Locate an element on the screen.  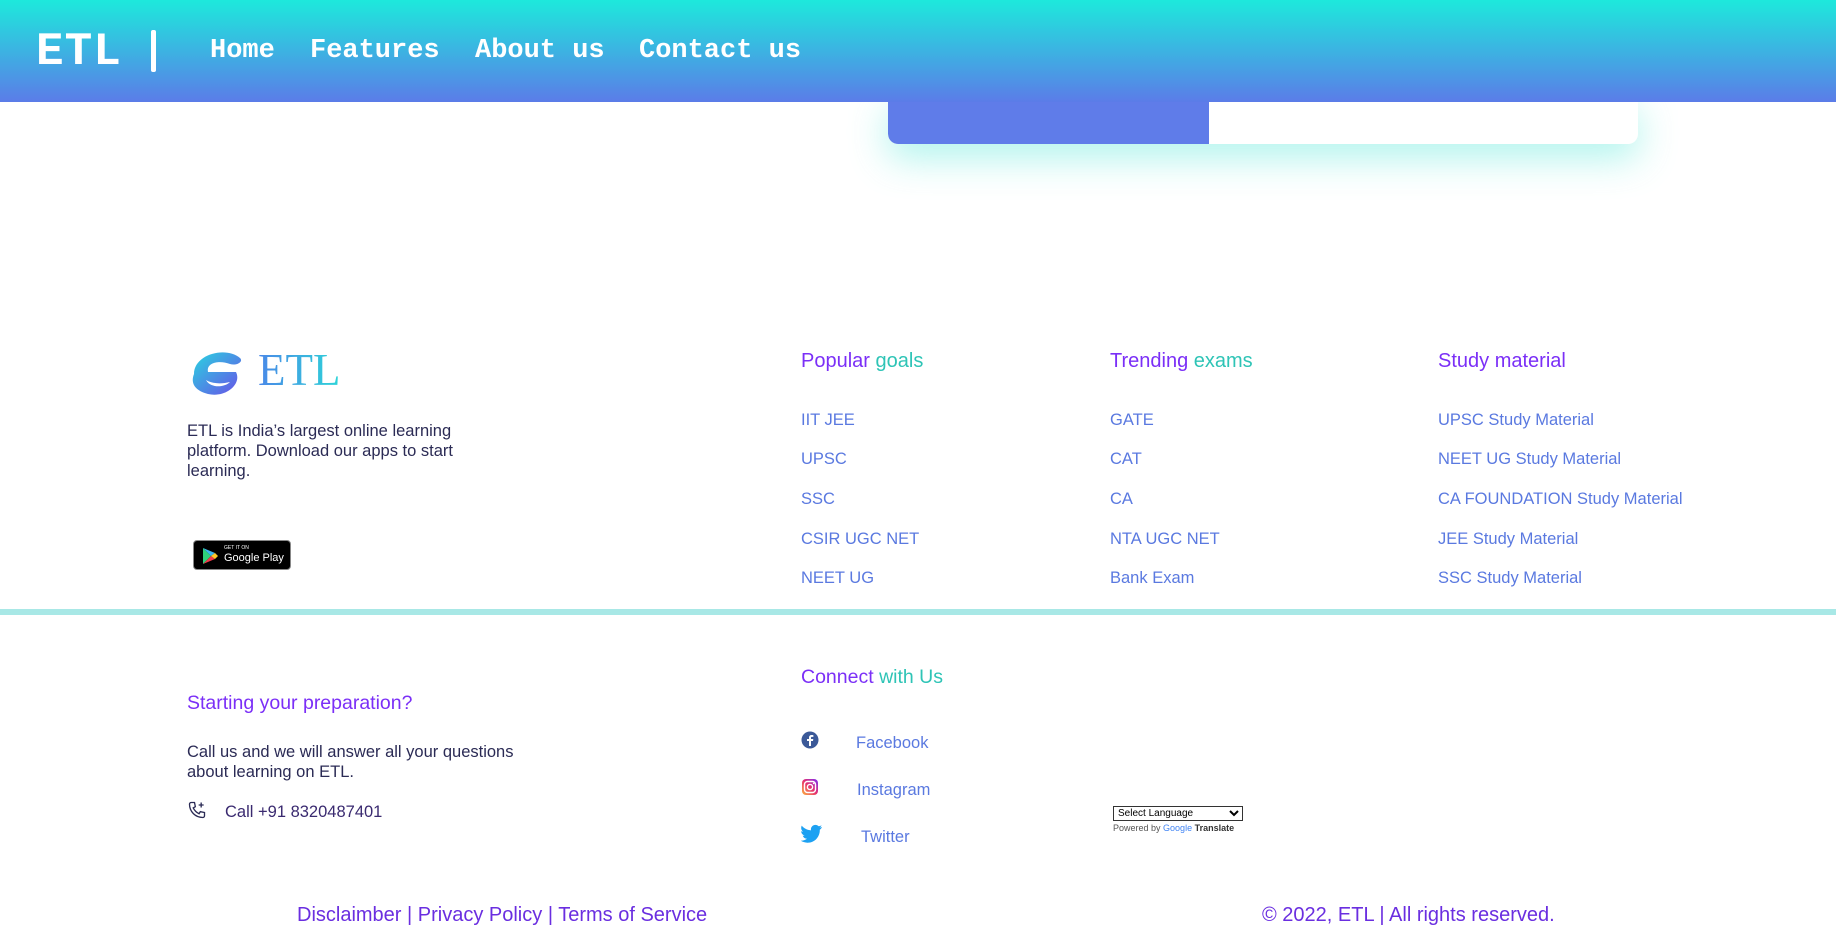
nav-features-link: Features is located at coordinates (375, 51).